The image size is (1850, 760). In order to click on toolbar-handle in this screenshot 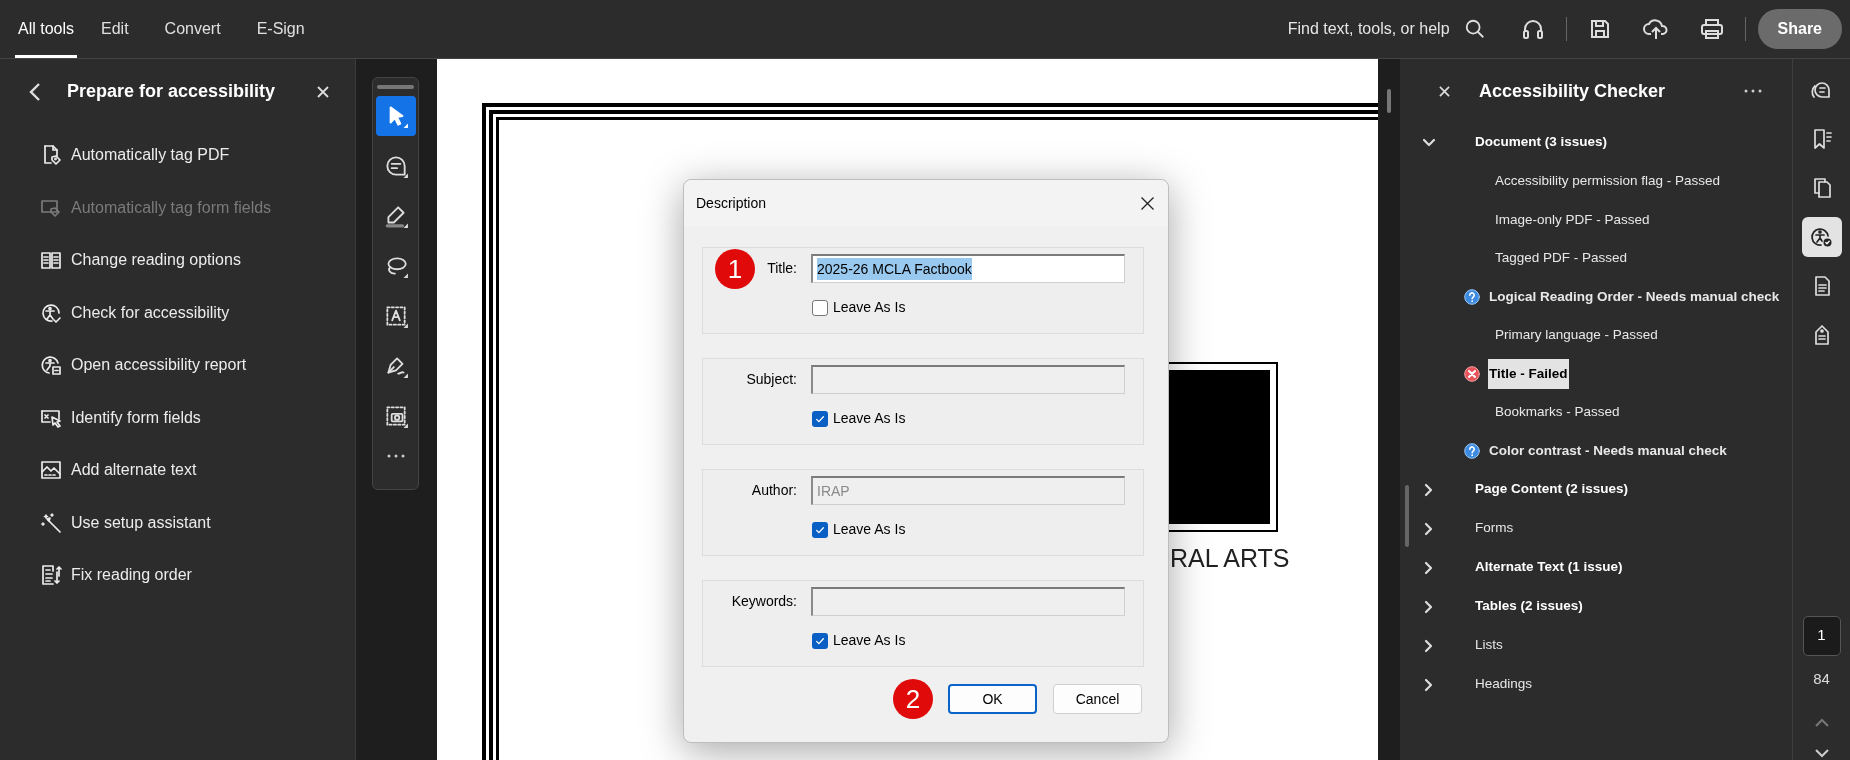, I will do `click(395, 87)`.